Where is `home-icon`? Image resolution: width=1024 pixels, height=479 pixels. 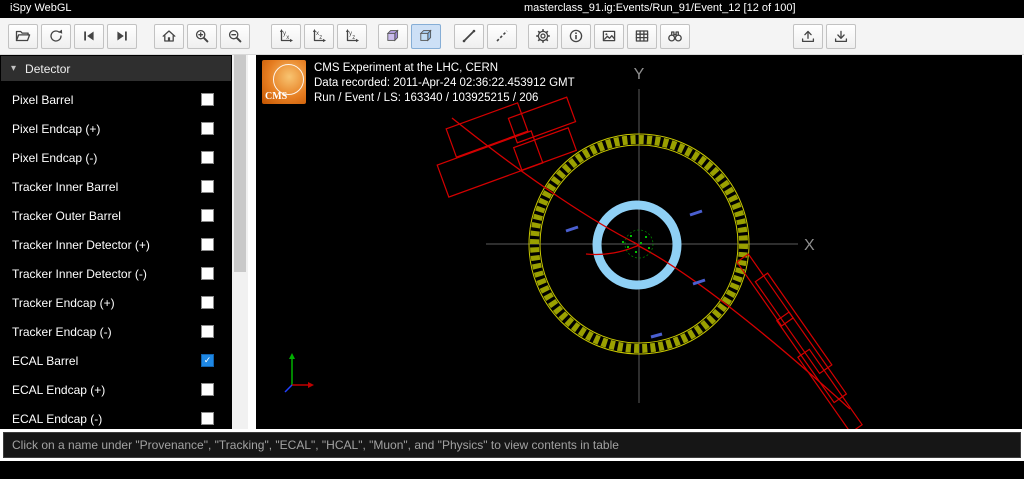 home-icon is located at coordinates (169, 36).